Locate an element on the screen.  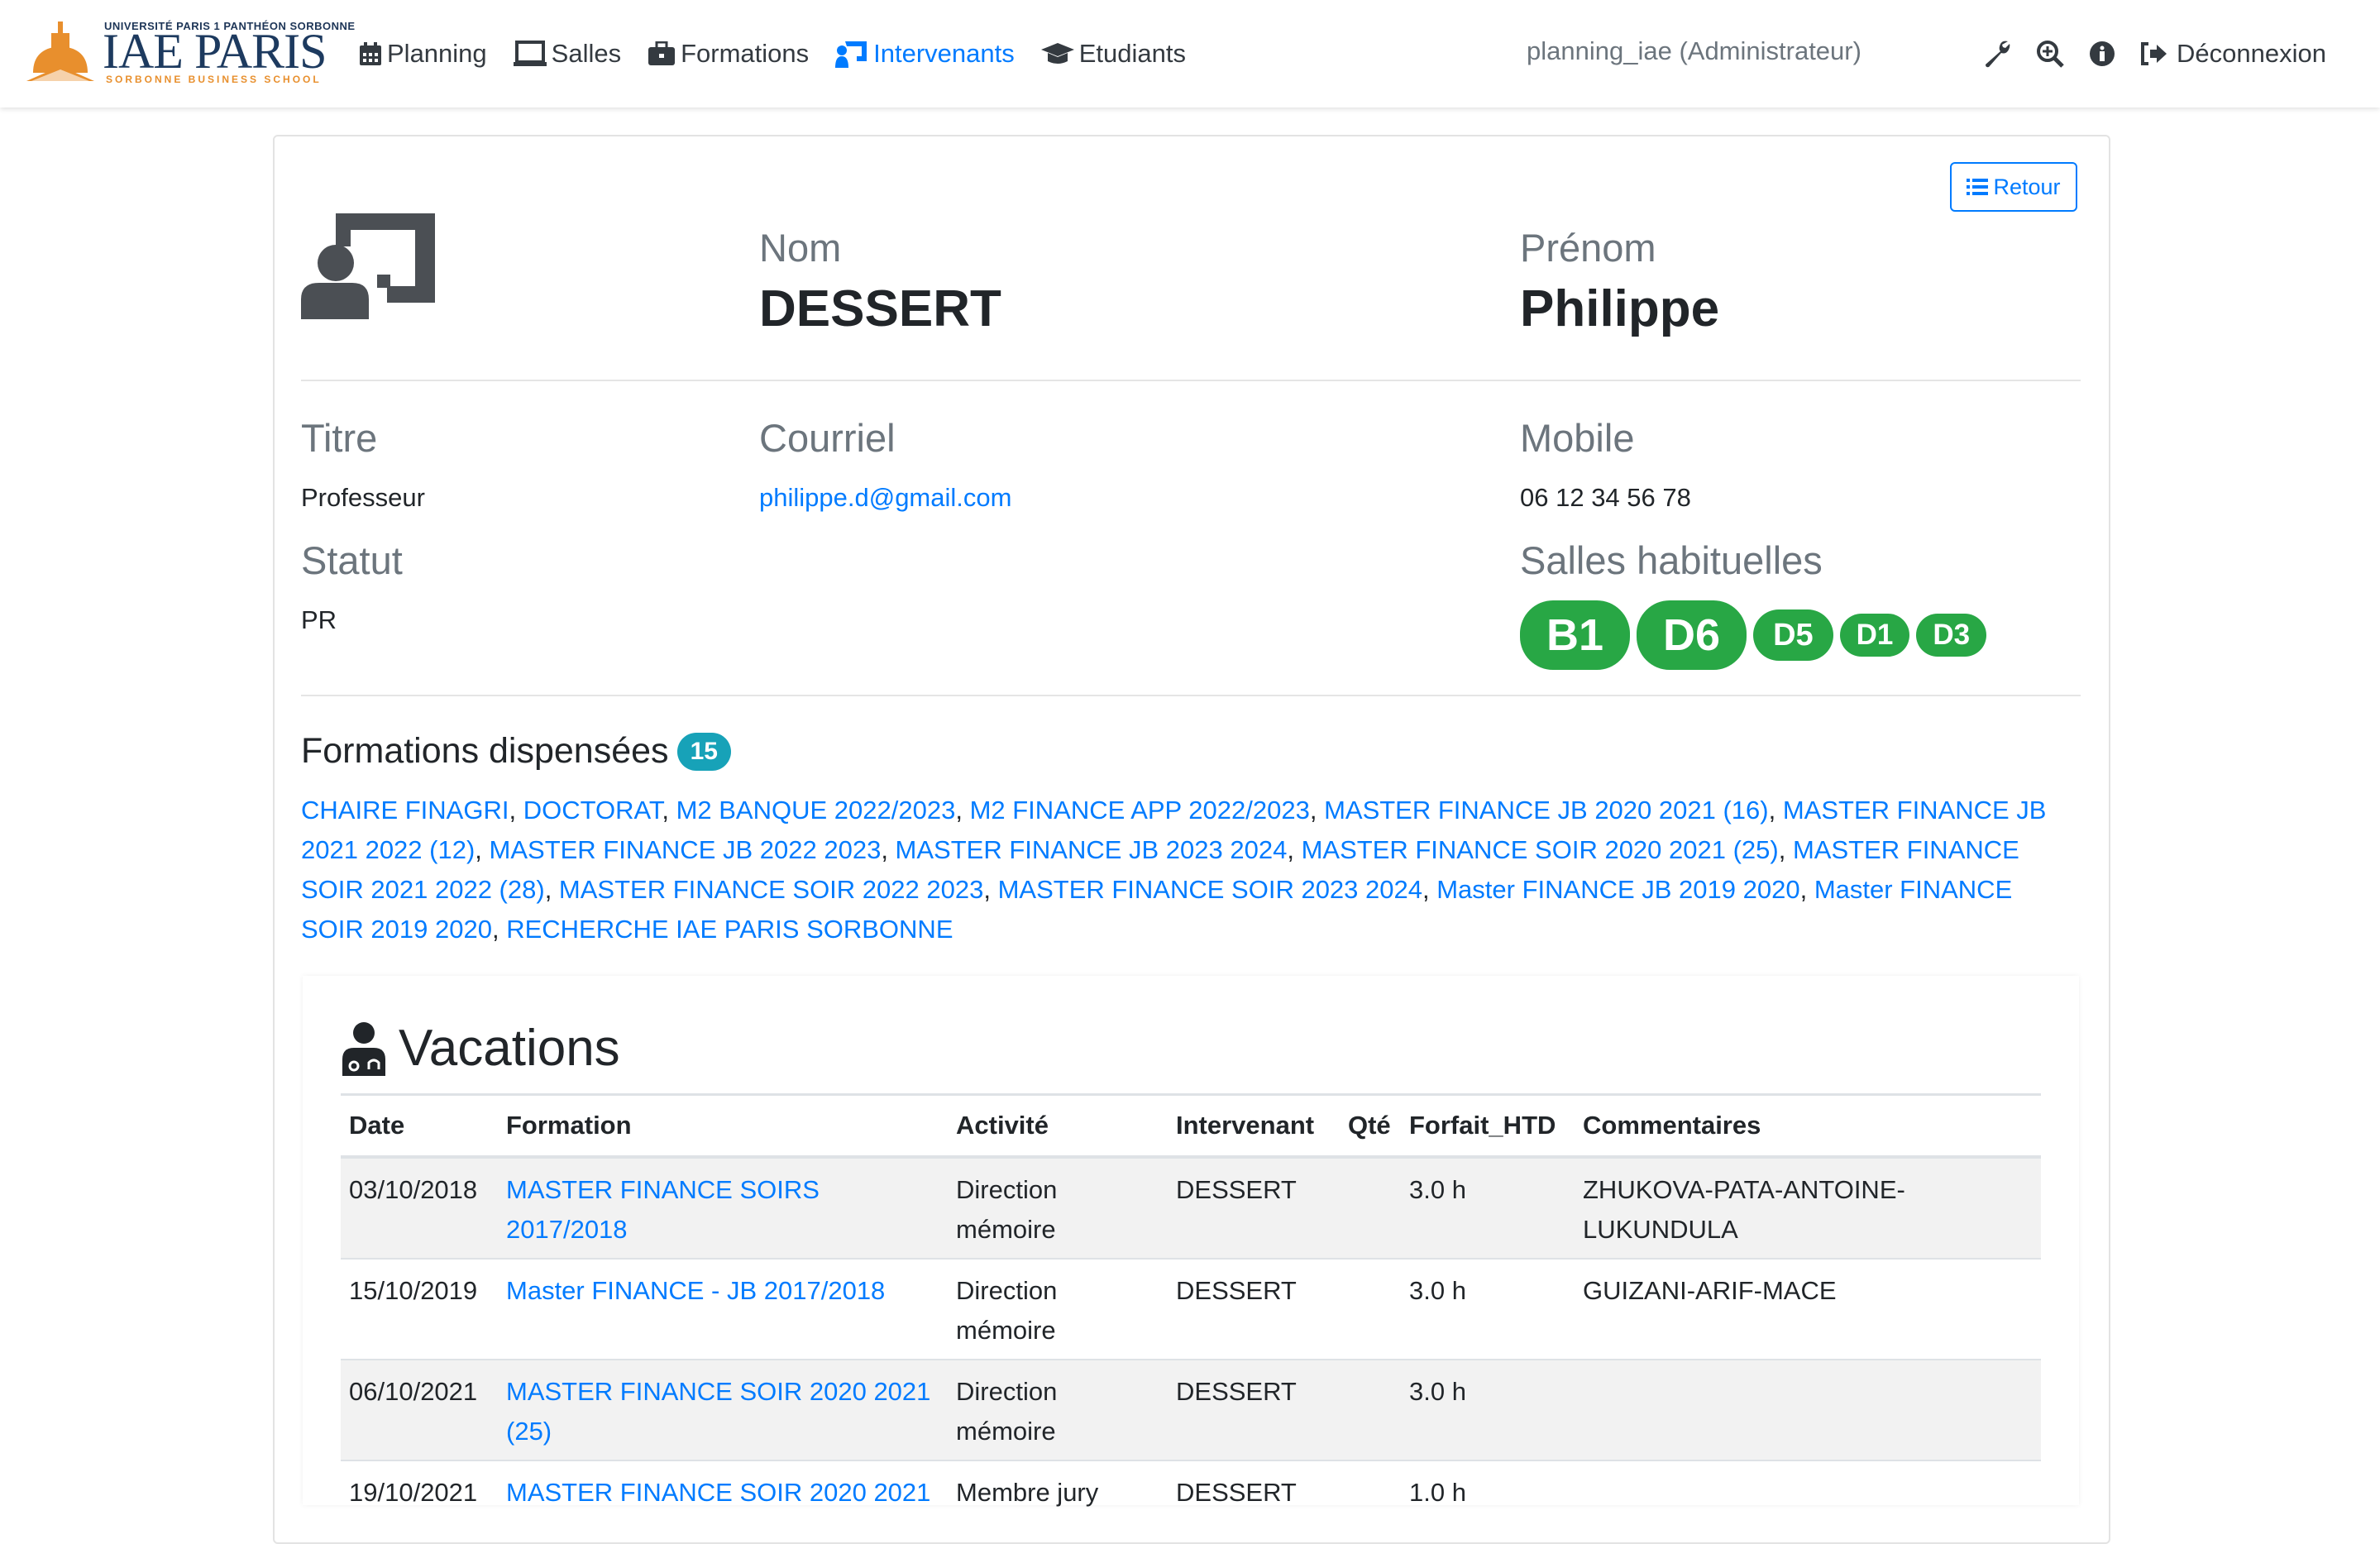
salles-badges: B1 D6 D5 D1 D3 is located at coordinates (1756, 635).